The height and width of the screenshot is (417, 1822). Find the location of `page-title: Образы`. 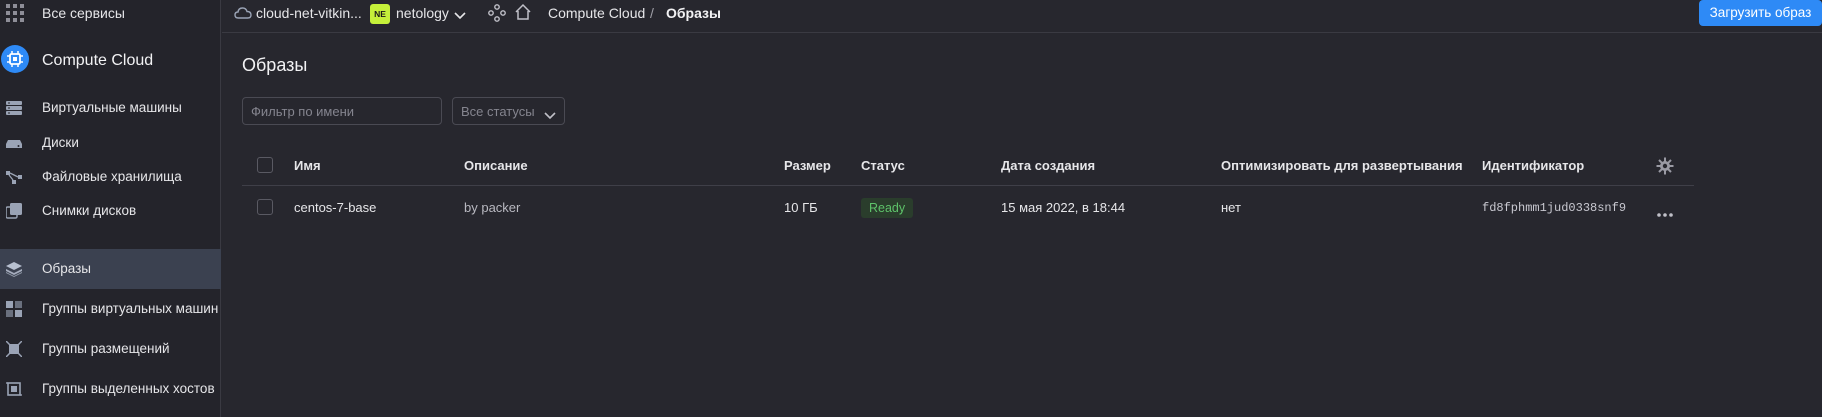

page-title: Образы is located at coordinates (275, 65).